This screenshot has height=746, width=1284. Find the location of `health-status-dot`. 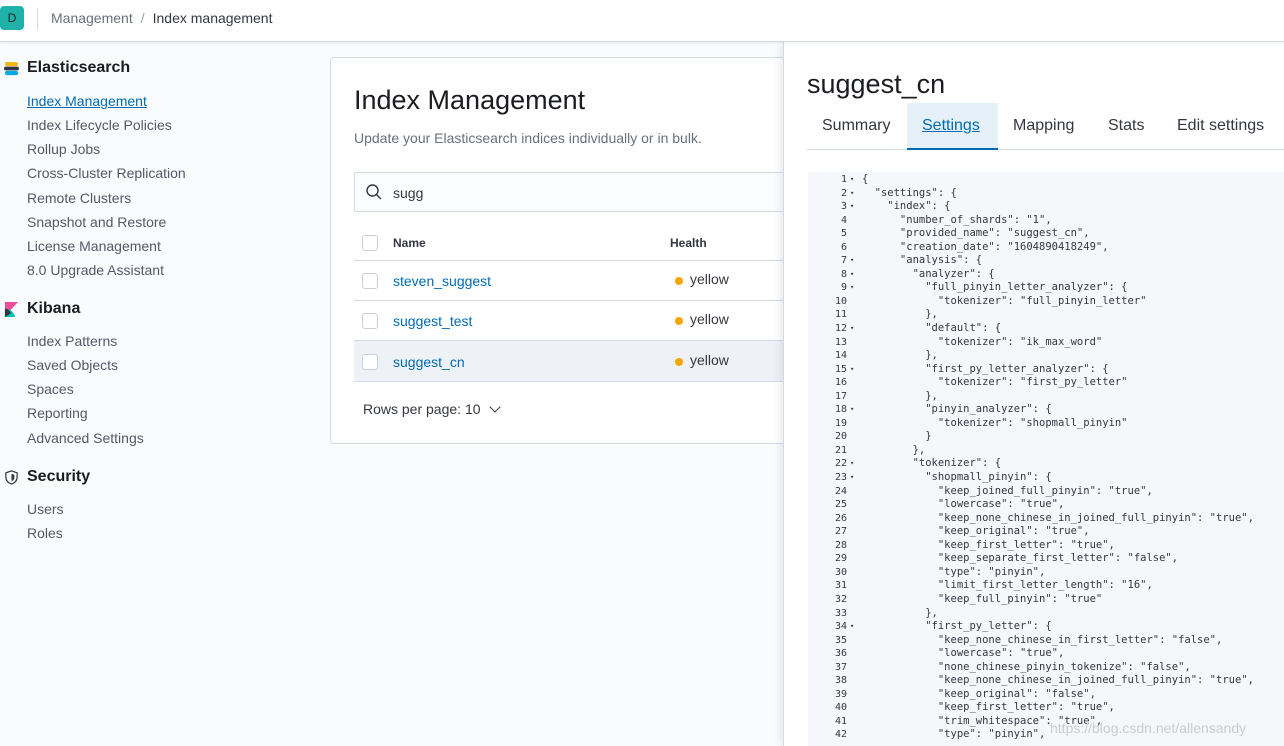

health-status-dot is located at coordinates (679, 281).